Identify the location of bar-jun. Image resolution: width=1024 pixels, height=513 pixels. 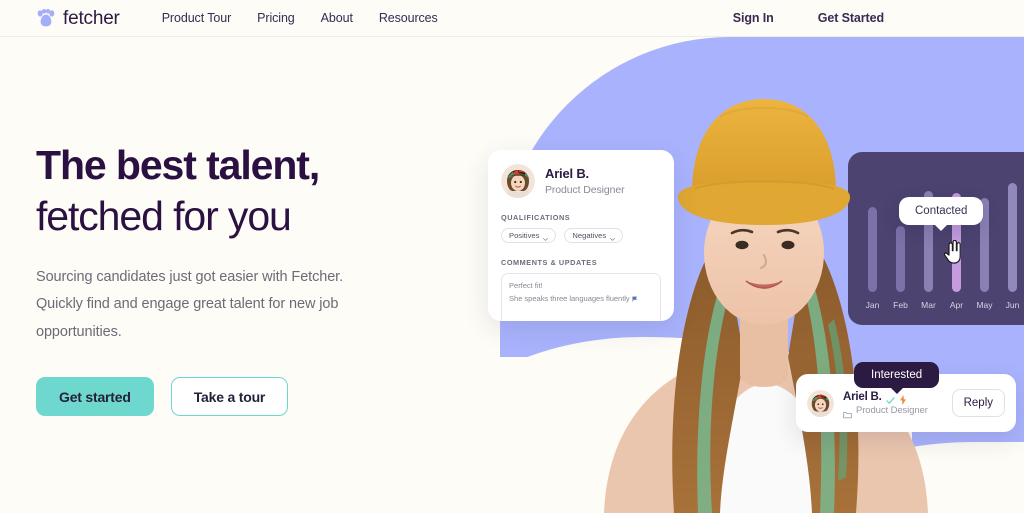
(1012, 237).